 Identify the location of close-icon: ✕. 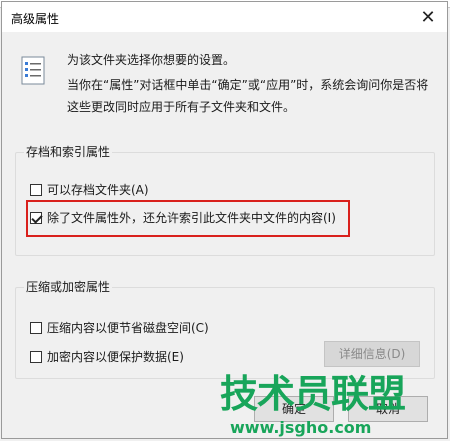
(428, 18).